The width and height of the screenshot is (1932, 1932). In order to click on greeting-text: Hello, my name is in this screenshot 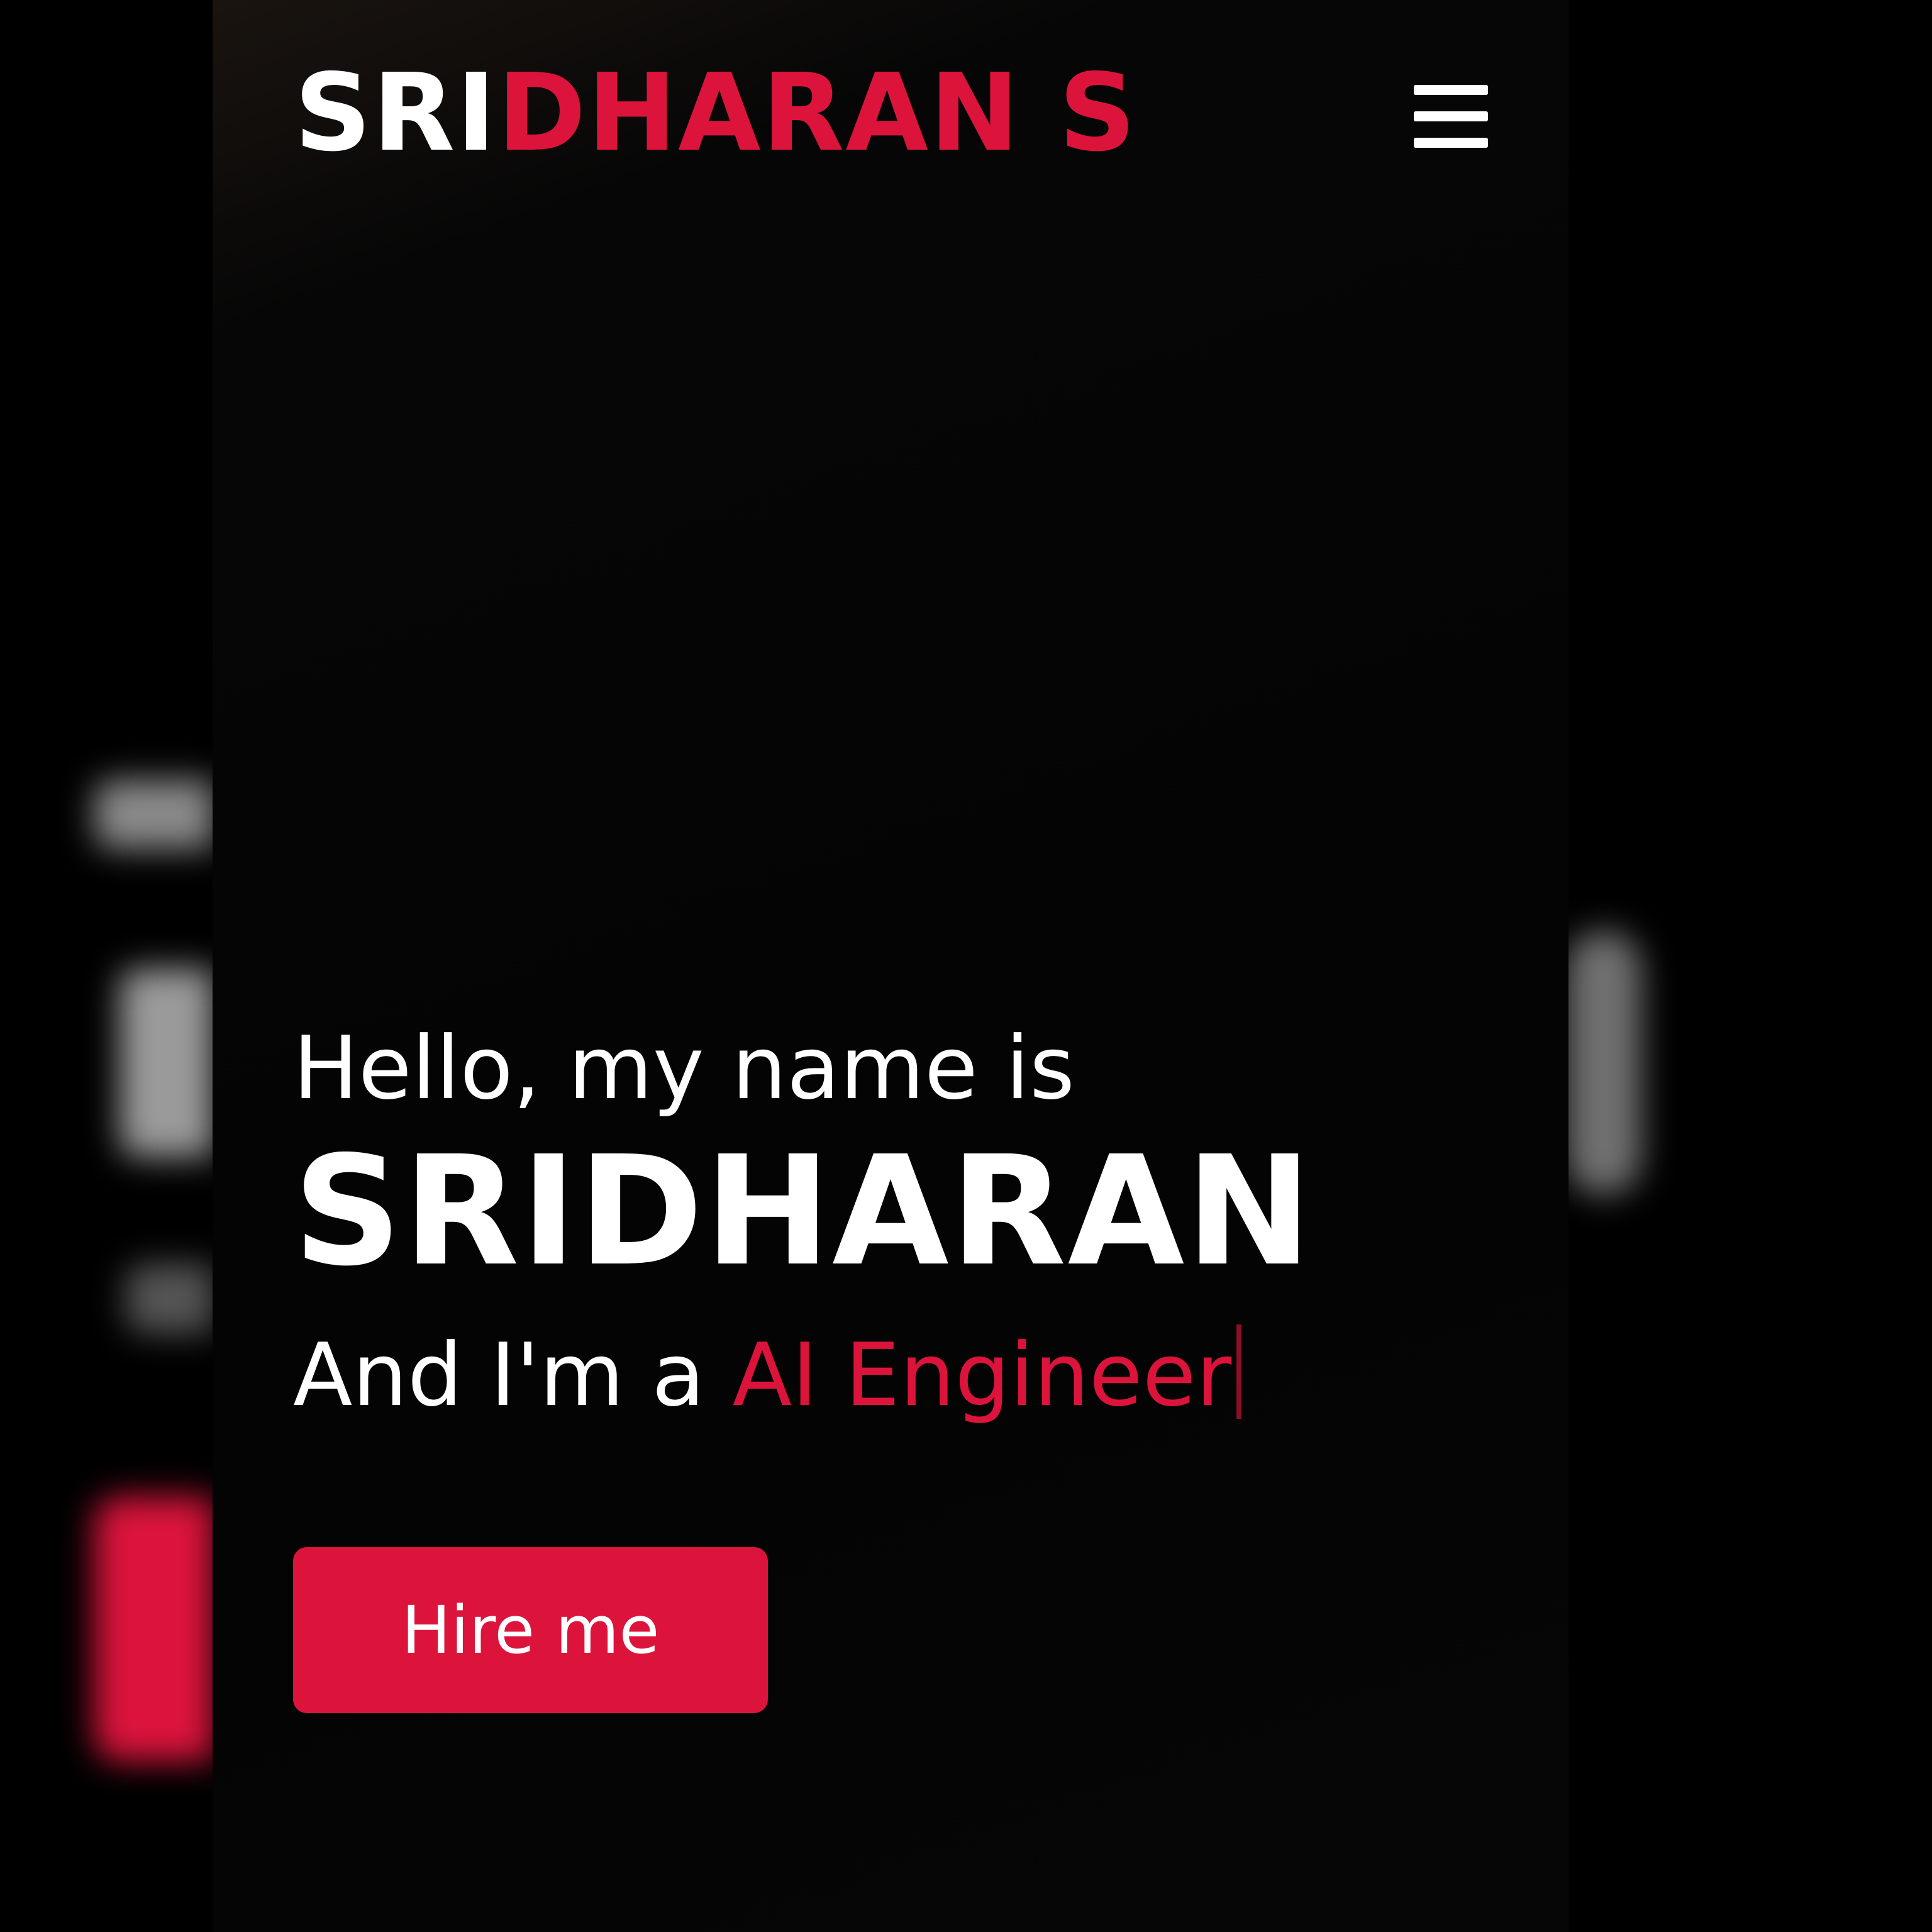, I will do `click(684, 1068)`.